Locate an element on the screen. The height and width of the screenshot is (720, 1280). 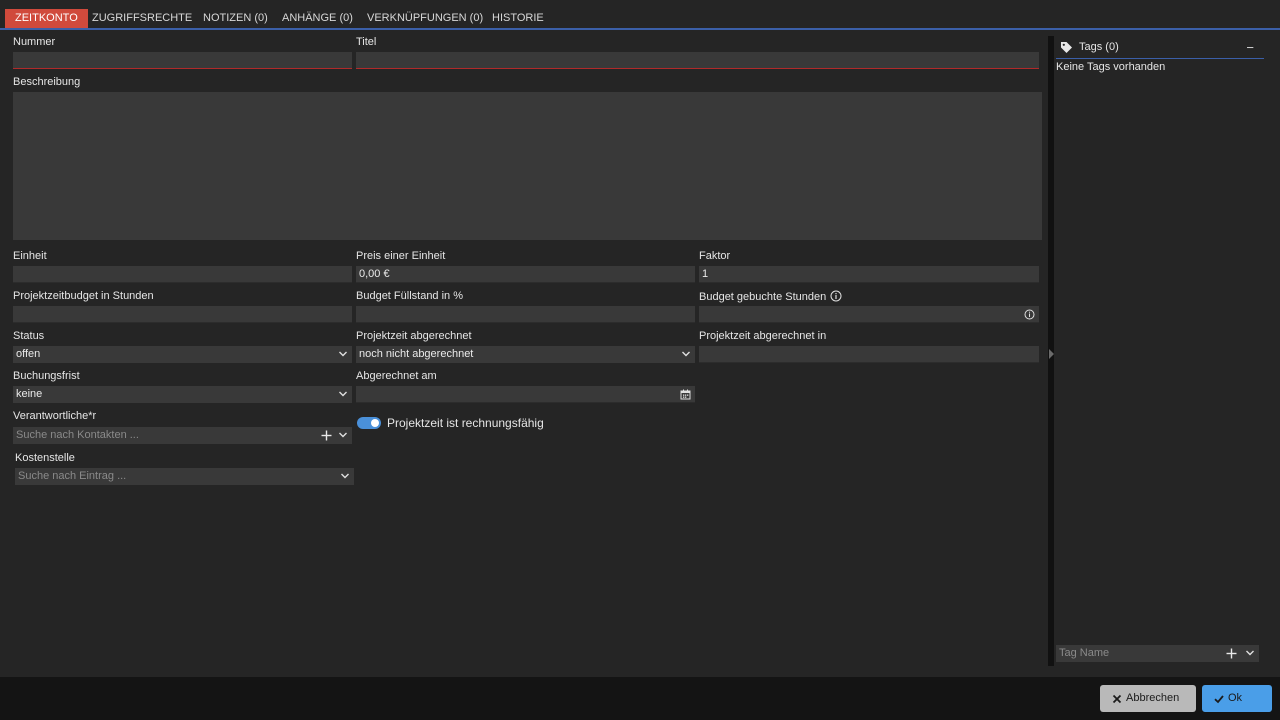
tab-zugriffsrechte: ZUGRIFFSRECHTE is located at coordinates (142, 18).